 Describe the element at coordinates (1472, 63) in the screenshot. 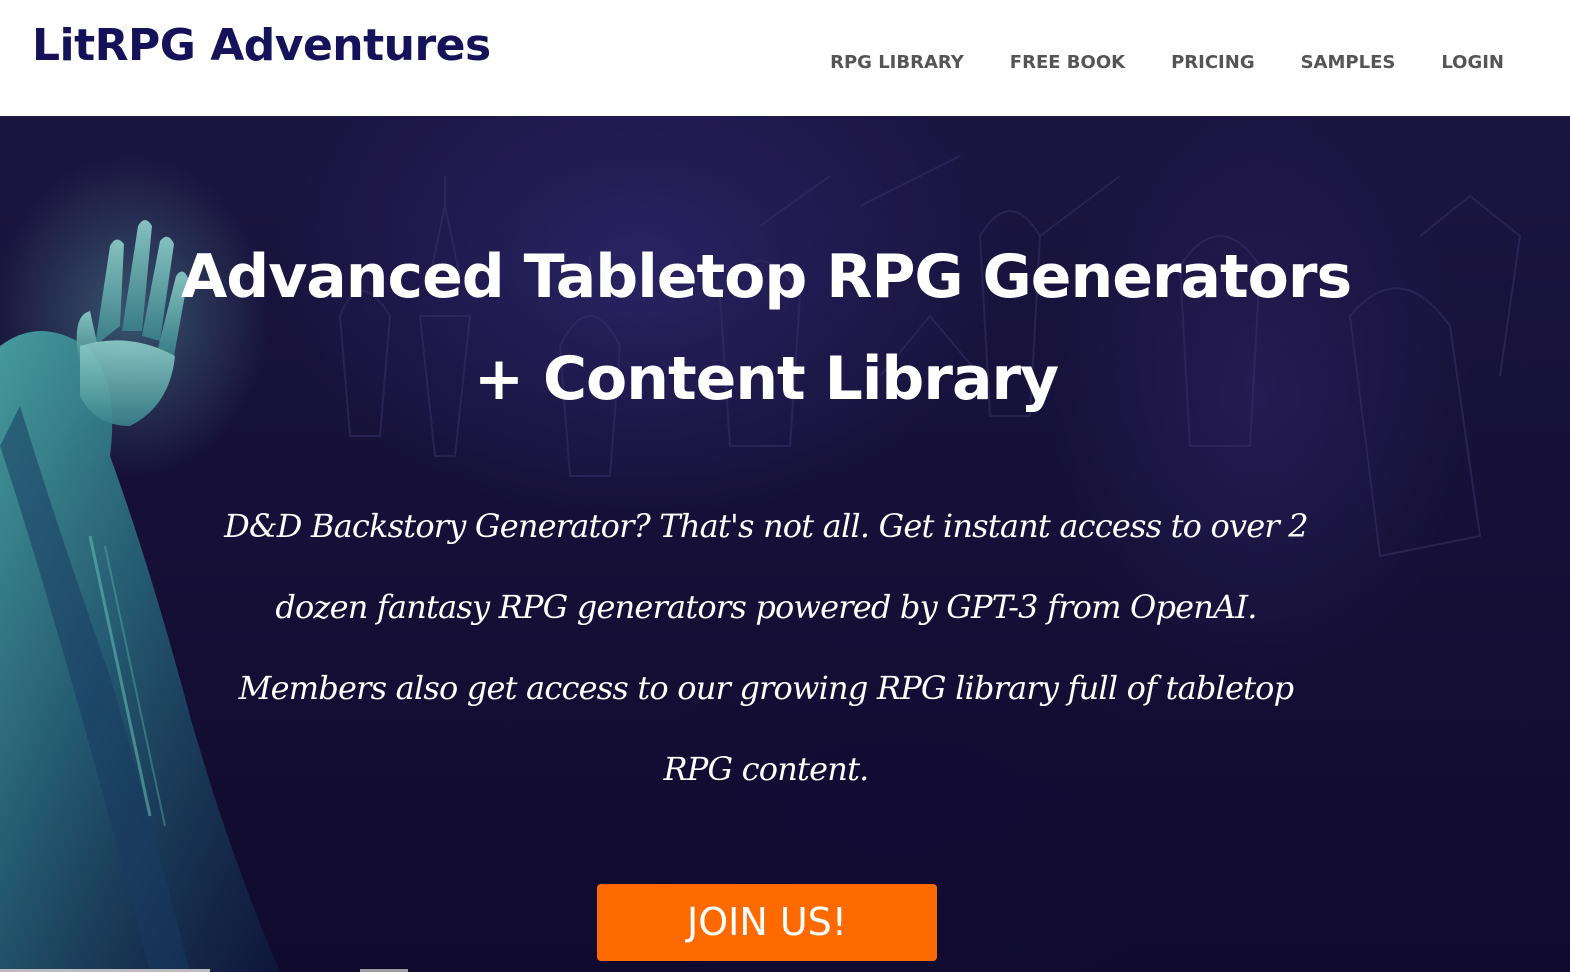

I see `nav-login-link: LOGIN` at that location.